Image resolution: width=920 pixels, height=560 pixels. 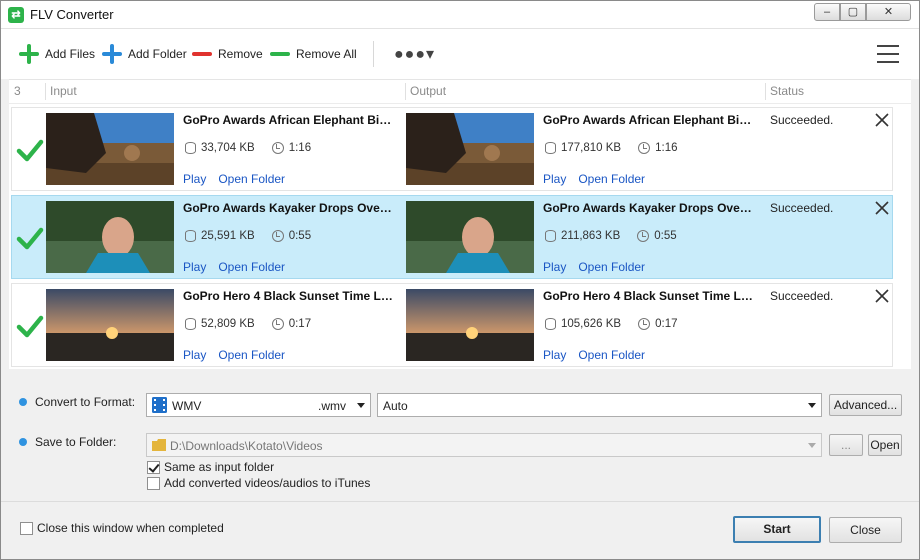 I want to click on close-when-completed-checkbox: Close this window when completed, so click(x=122, y=528).